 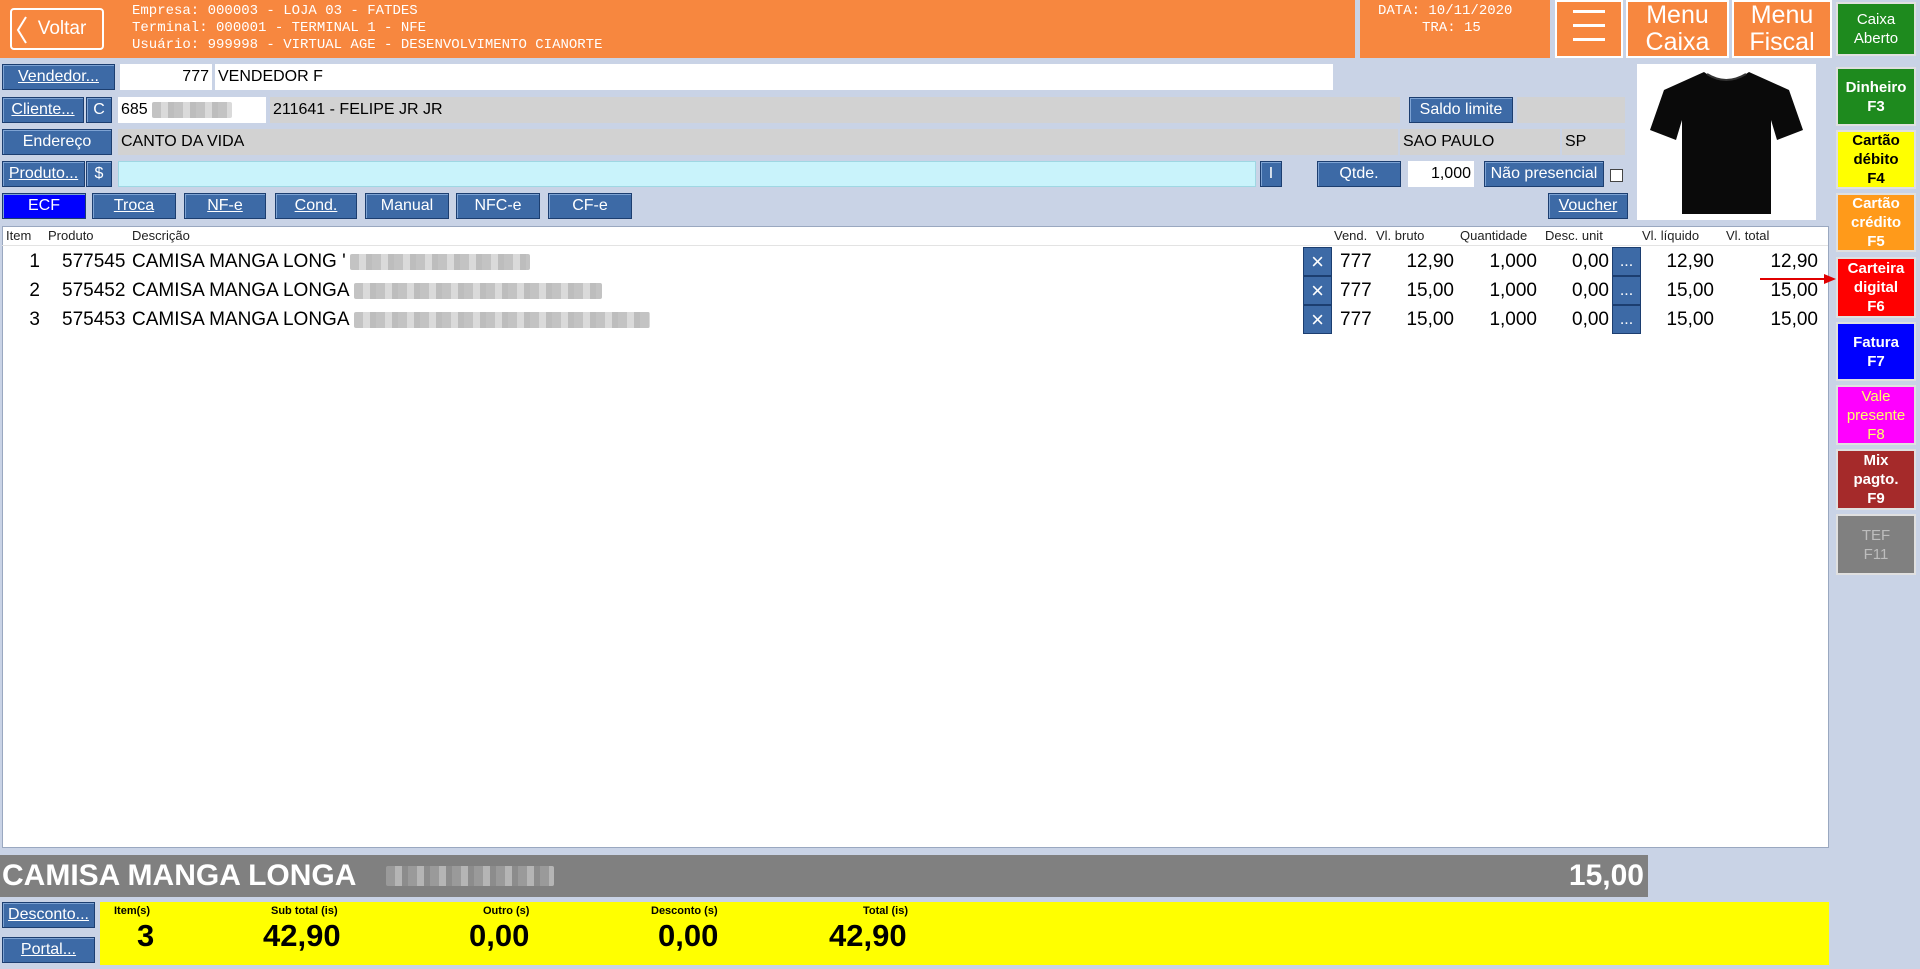 I want to click on header-vl-bruto: Vl. bruto, so click(x=1400, y=235).